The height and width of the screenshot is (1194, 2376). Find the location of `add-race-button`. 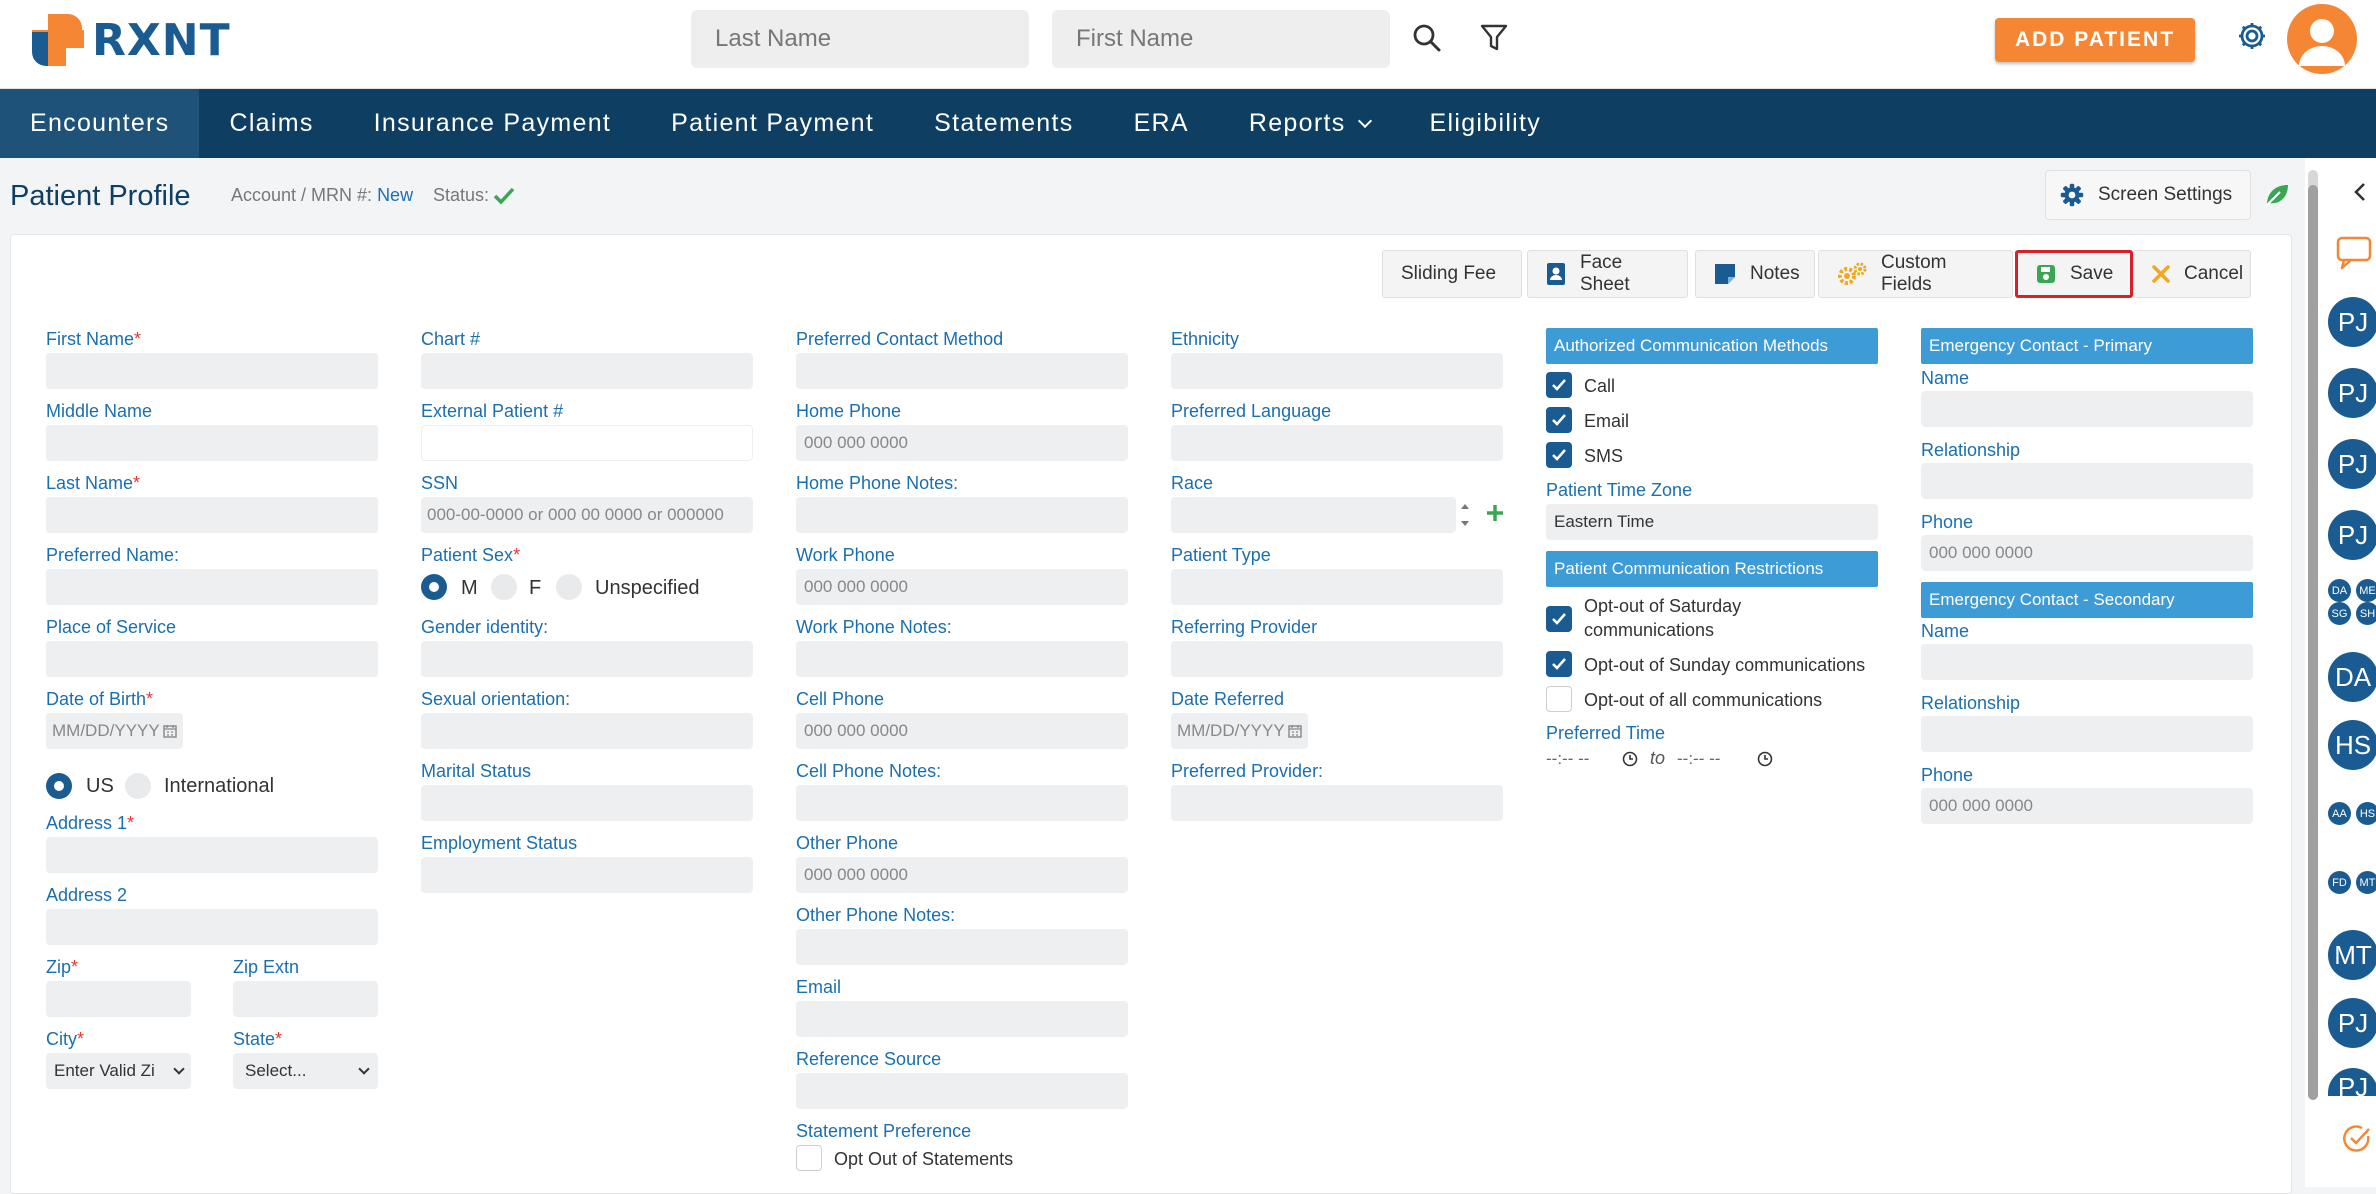

add-race-button is located at coordinates (1495, 515).